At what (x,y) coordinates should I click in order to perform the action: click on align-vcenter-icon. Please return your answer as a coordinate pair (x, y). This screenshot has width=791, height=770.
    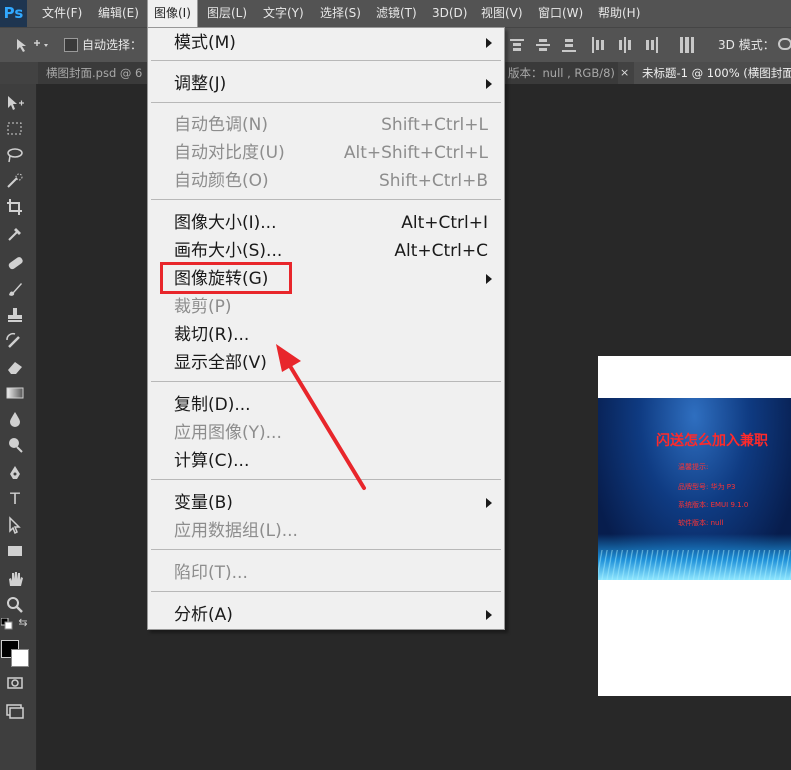
    Looking at the image, I should click on (543, 45).